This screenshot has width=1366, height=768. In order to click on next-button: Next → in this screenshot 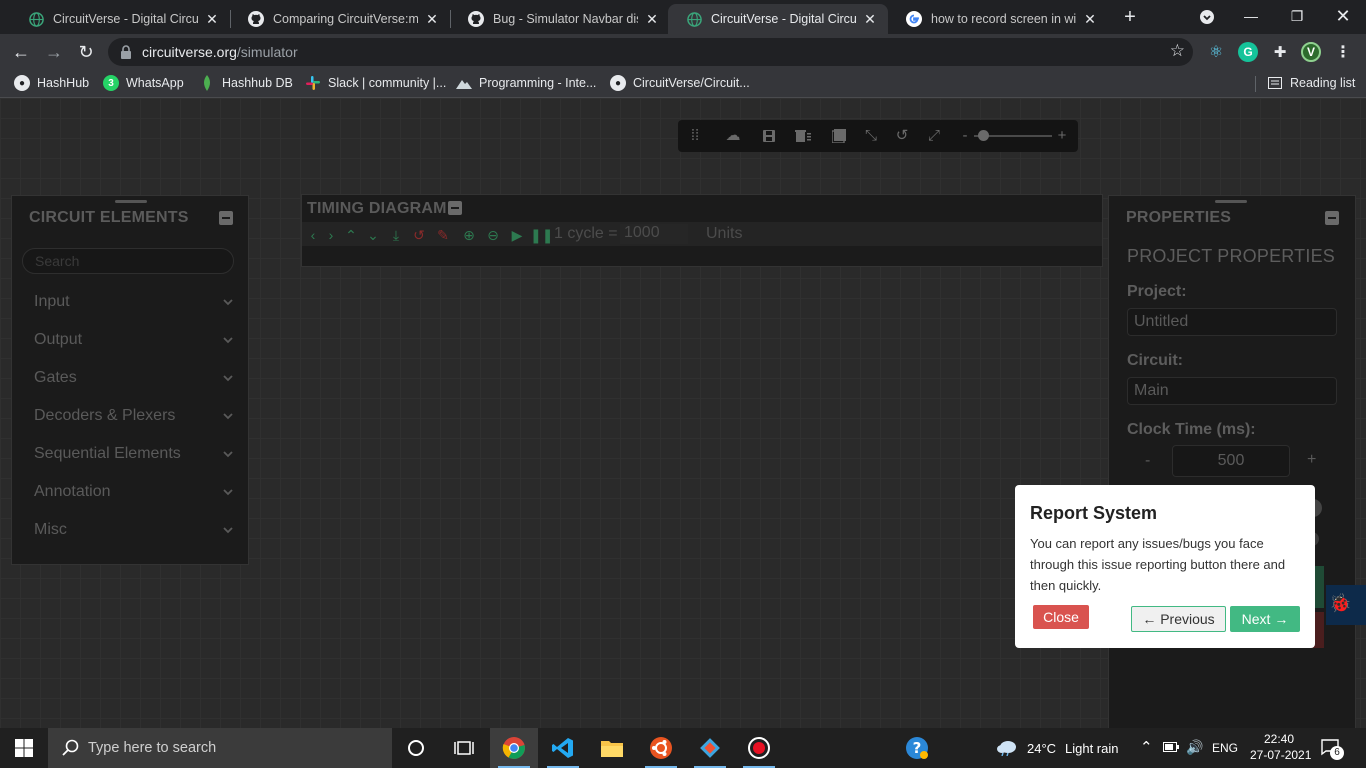, I will do `click(1265, 619)`.